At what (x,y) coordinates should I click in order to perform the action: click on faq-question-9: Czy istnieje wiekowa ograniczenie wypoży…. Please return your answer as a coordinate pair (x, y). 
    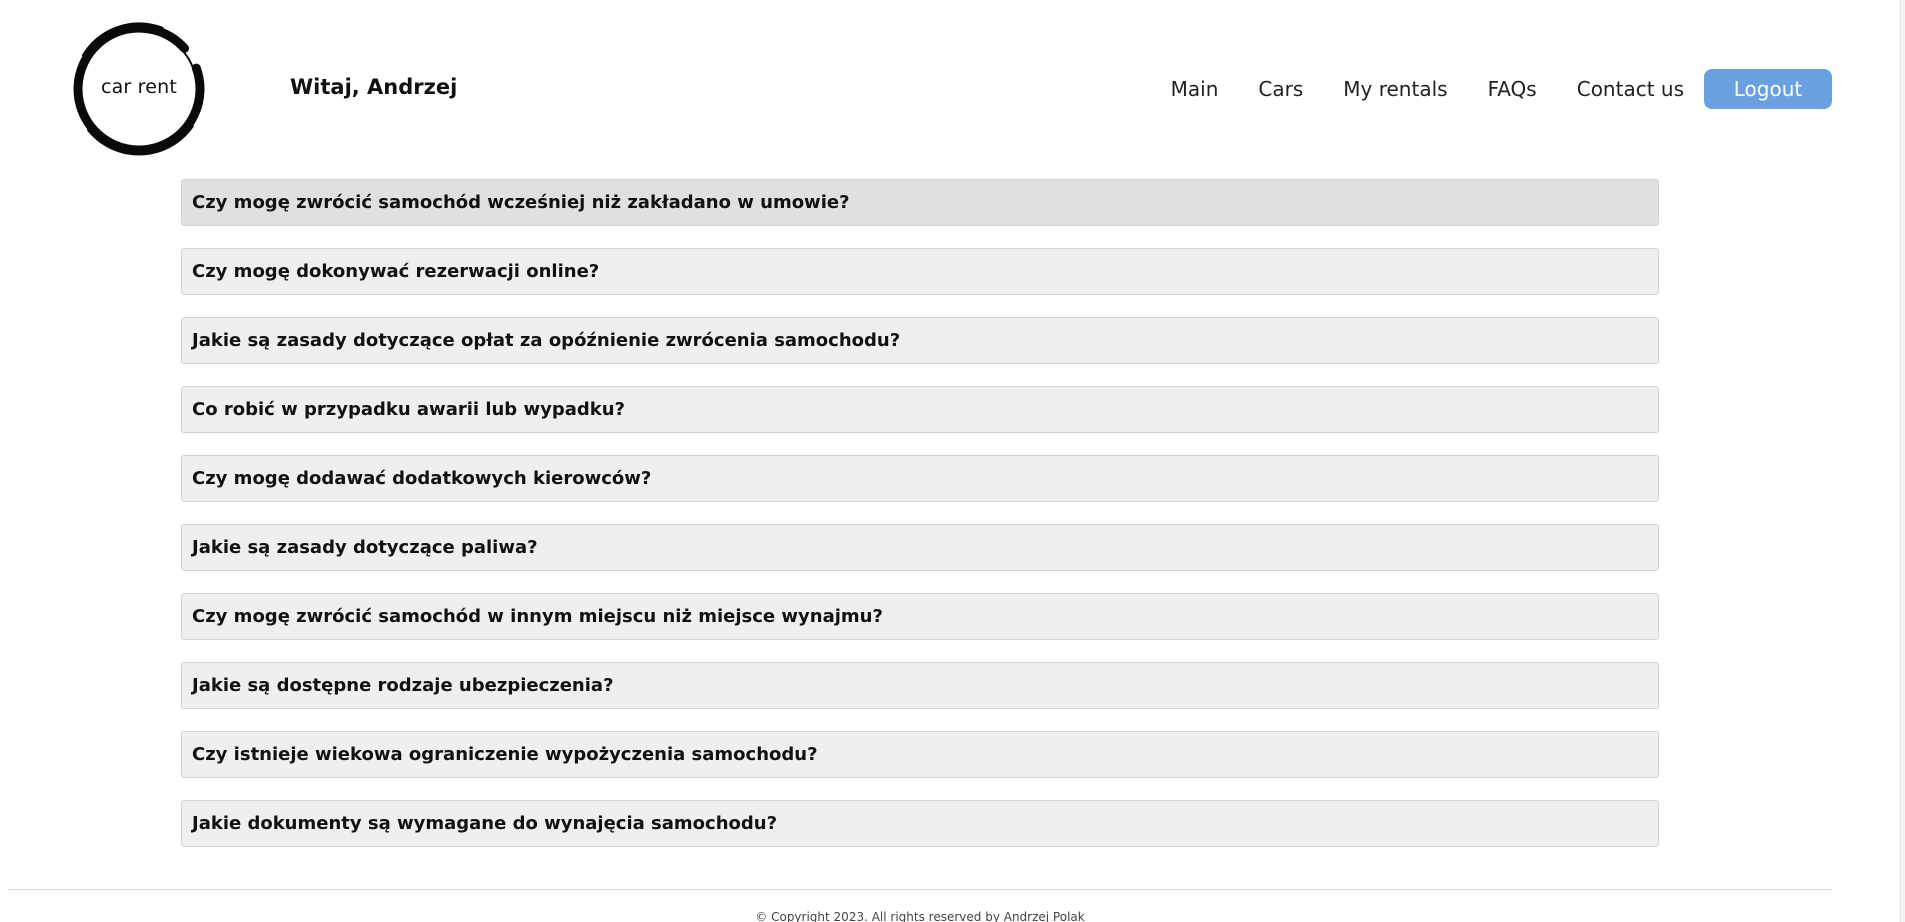
    Looking at the image, I should click on (920, 754).